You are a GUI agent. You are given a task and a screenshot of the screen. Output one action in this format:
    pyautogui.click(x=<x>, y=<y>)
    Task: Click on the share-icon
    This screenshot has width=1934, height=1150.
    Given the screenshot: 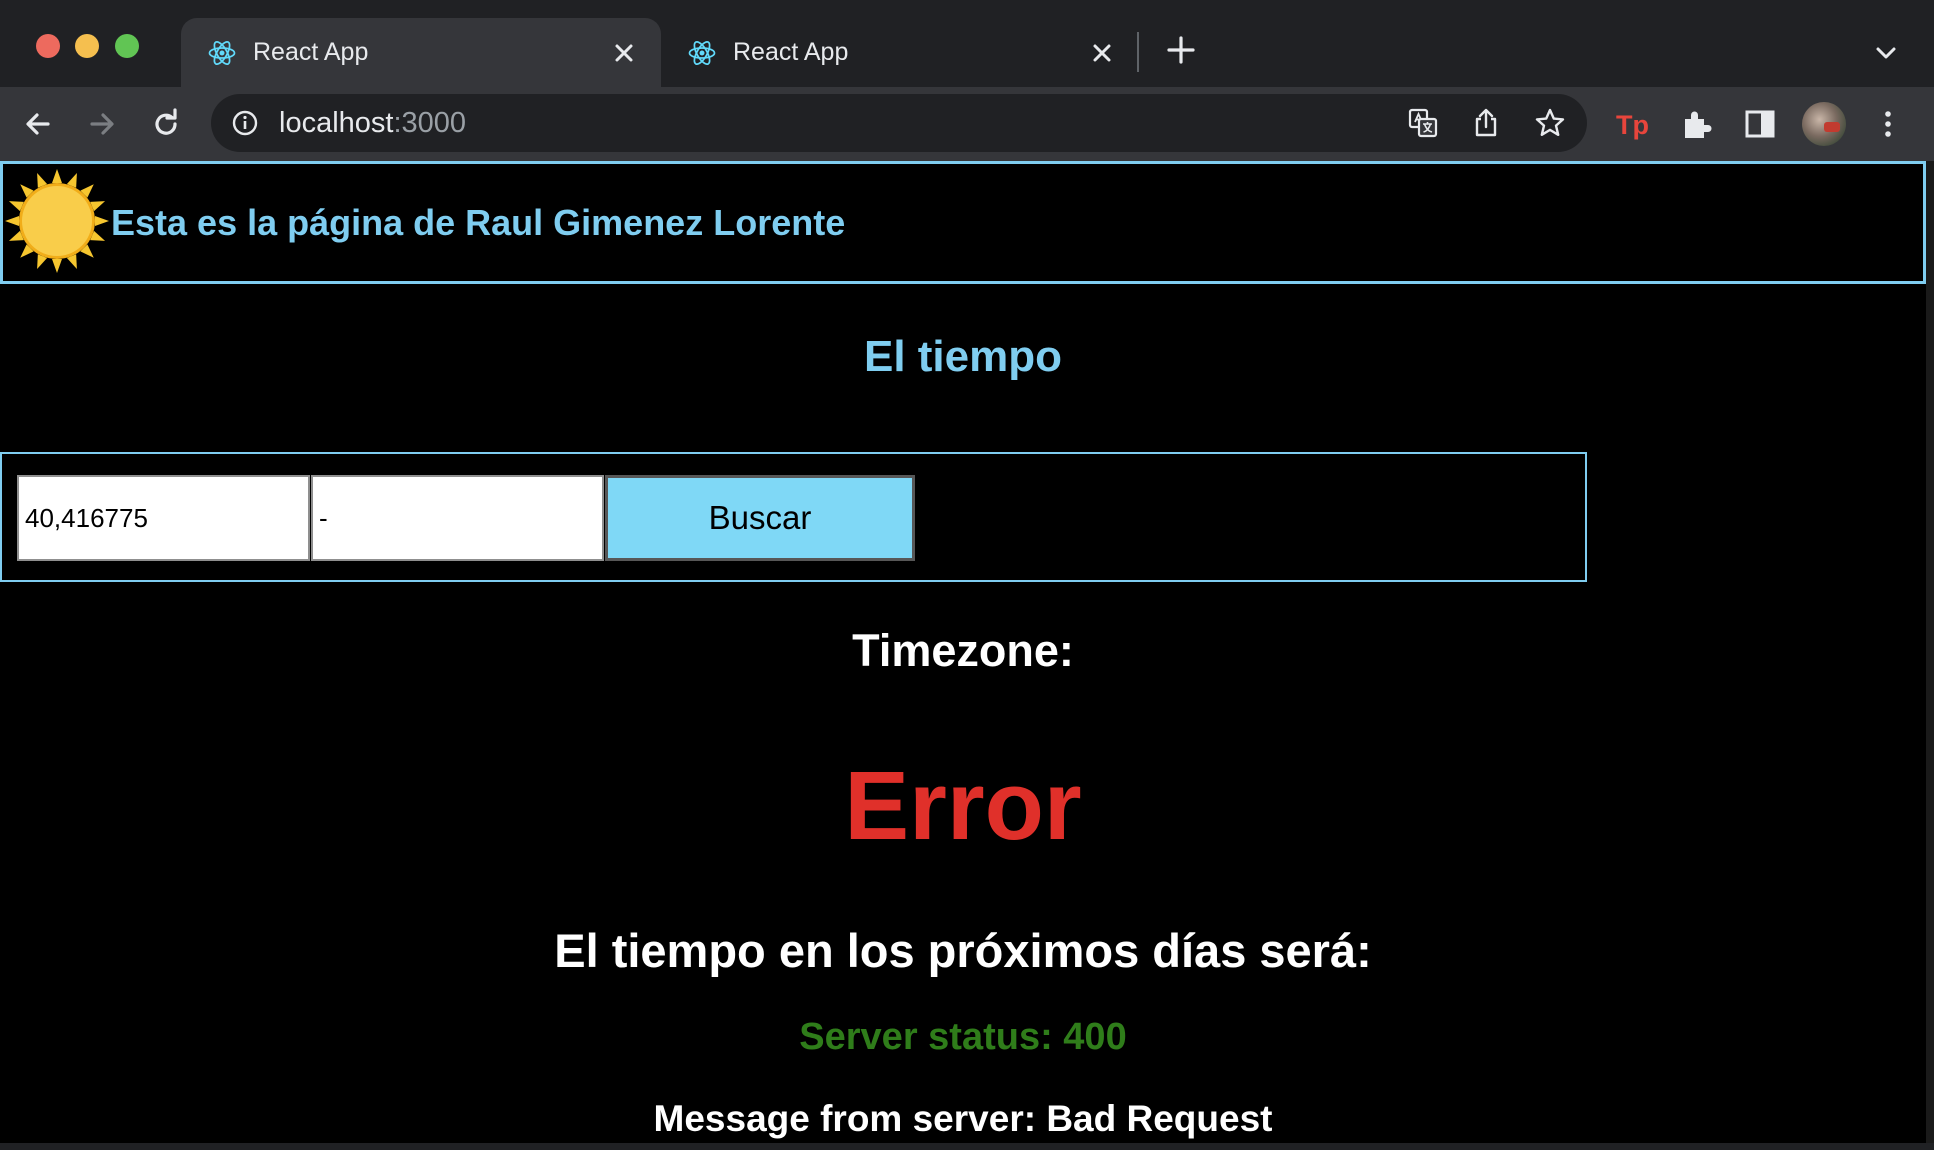 What is the action you would take?
    pyautogui.click(x=1486, y=123)
    